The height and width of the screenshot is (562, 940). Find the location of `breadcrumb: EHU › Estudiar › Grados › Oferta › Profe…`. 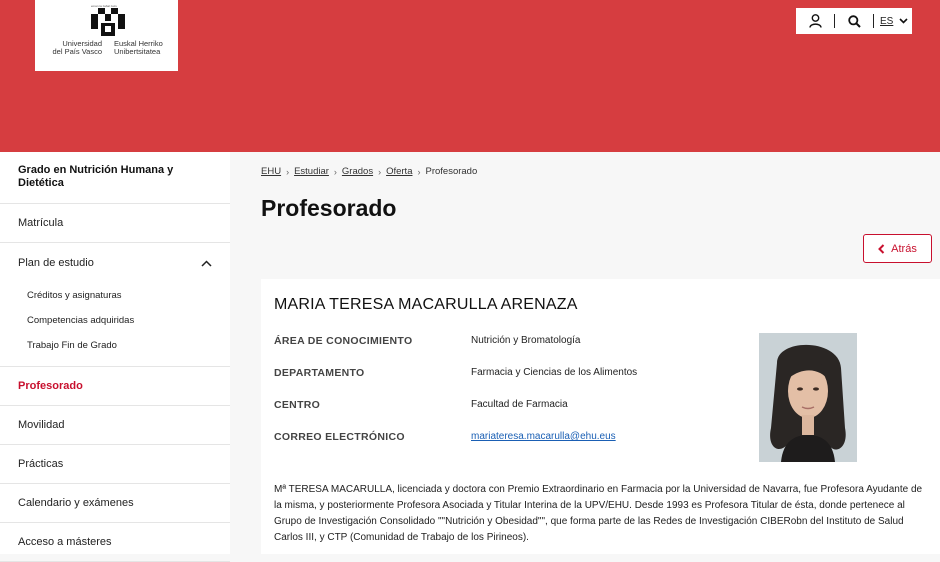

breadcrumb: EHU › Estudiar › Grados › Oferta › Profe… is located at coordinates (369, 171).